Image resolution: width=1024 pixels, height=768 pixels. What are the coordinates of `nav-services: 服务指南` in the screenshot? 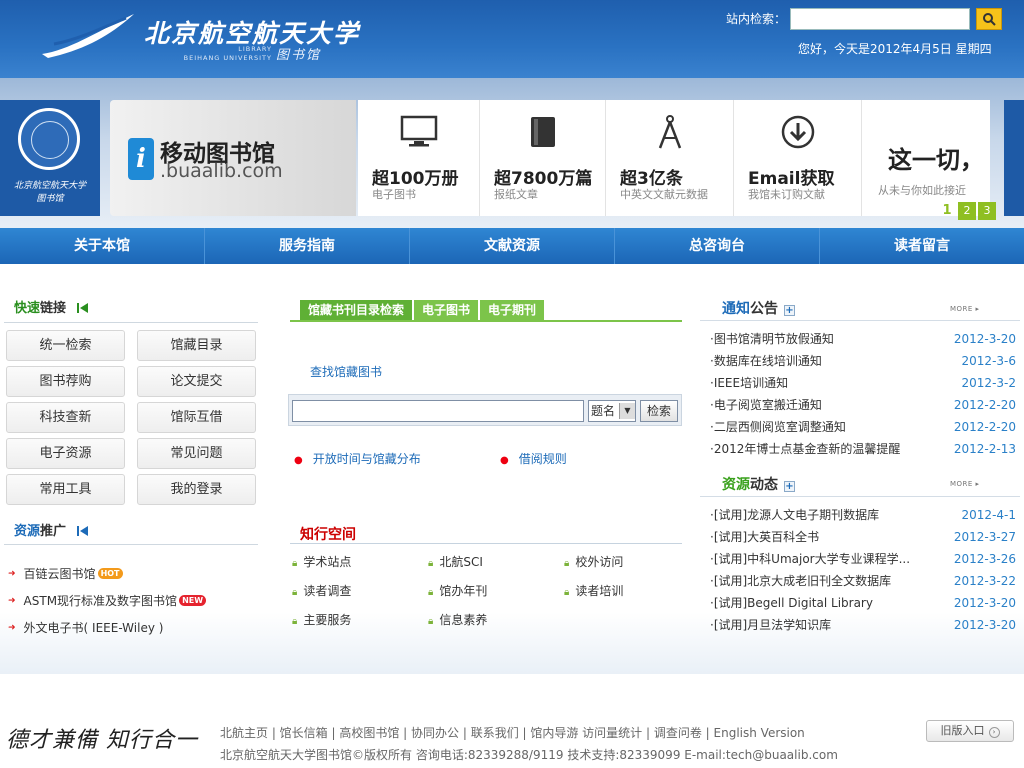 It's located at (307, 246).